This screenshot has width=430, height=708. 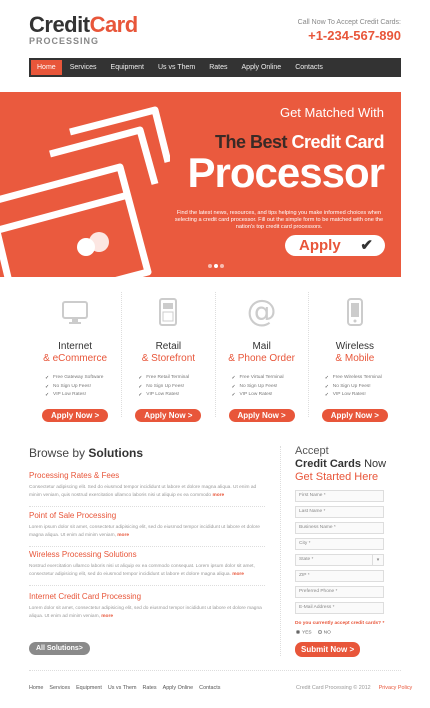 I want to click on first-name-field: First Name *, so click(x=339, y=496).